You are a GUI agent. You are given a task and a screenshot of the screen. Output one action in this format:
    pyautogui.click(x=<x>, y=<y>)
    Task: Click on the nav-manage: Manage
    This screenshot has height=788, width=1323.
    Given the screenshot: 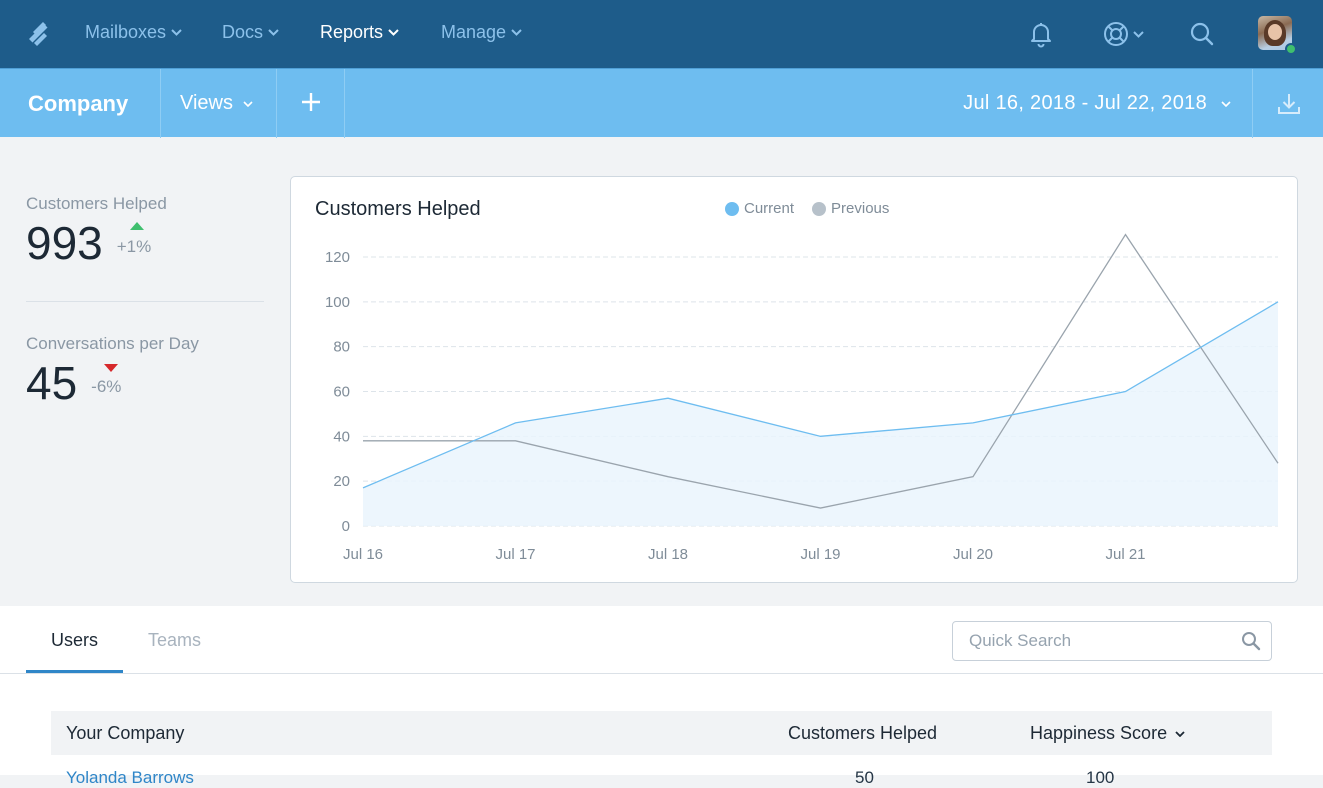 What is the action you would take?
    pyautogui.click(x=481, y=32)
    